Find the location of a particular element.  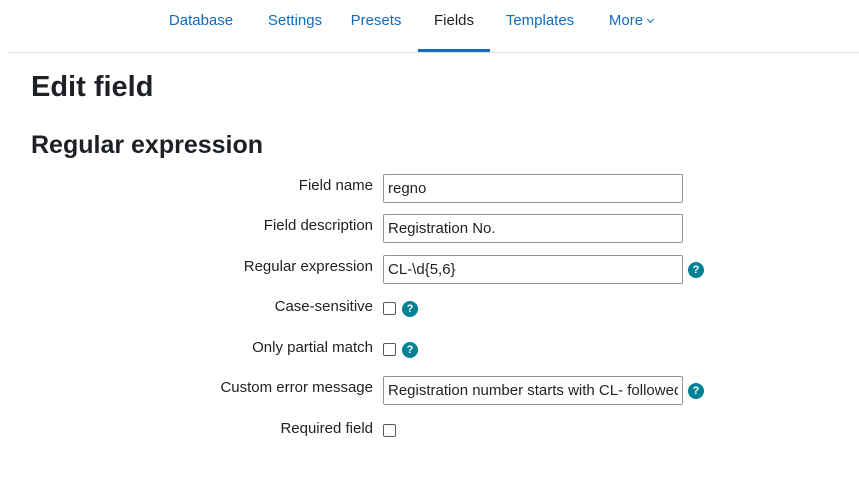

tab-settings: Settings is located at coordinates (295, 26).